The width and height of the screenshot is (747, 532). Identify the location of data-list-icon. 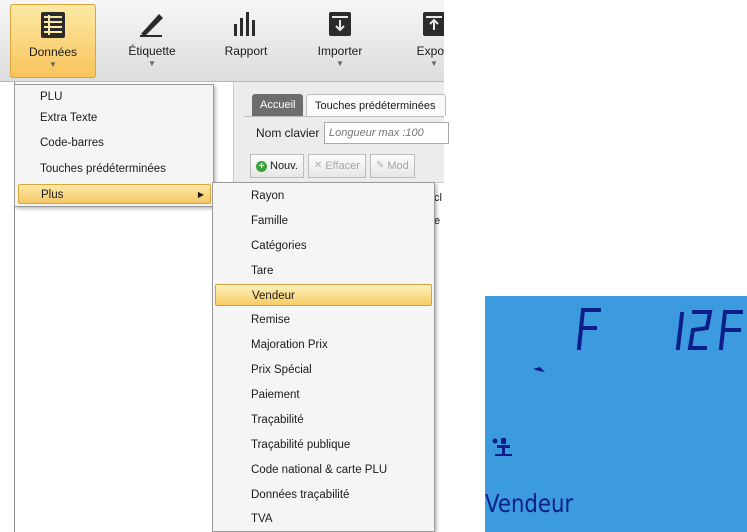
(53, 25).